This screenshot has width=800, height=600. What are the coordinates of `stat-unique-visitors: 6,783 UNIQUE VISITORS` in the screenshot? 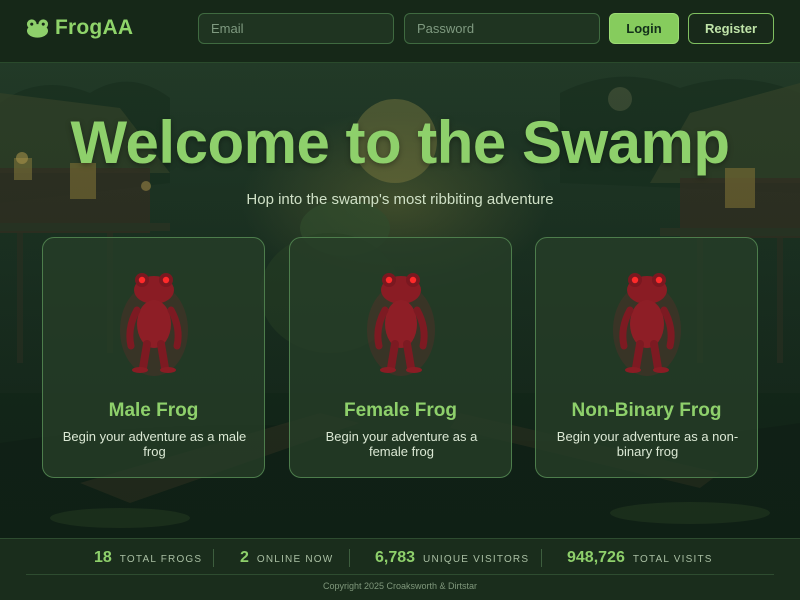 It's located at (452, 558).